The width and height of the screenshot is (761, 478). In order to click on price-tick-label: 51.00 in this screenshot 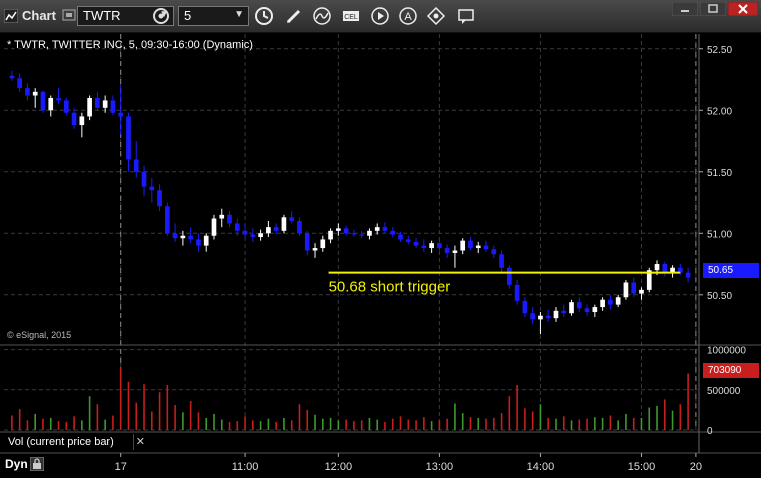, I will do `click(719, 234)`.